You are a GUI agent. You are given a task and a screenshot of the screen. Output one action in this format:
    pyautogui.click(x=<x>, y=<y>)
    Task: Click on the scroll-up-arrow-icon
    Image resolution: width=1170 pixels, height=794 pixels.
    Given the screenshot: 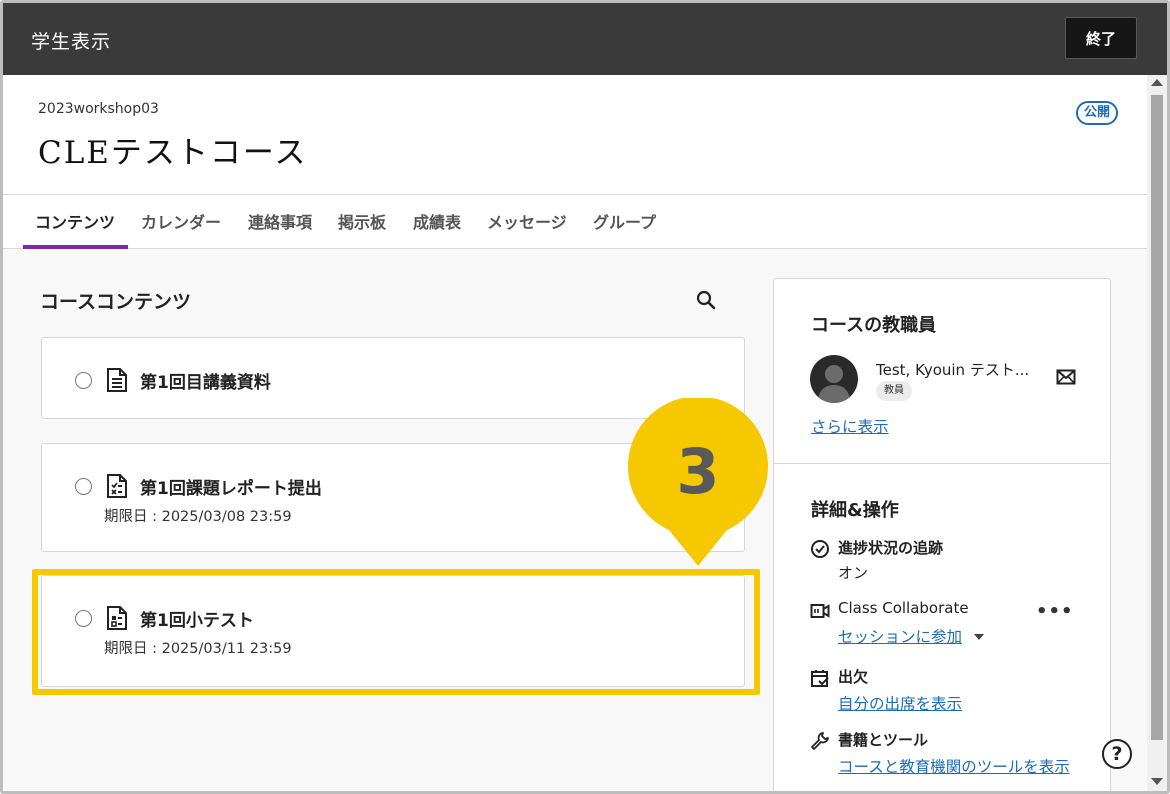 What is the action you would take?
    pyautogui.click(x=1157, y=82)
    